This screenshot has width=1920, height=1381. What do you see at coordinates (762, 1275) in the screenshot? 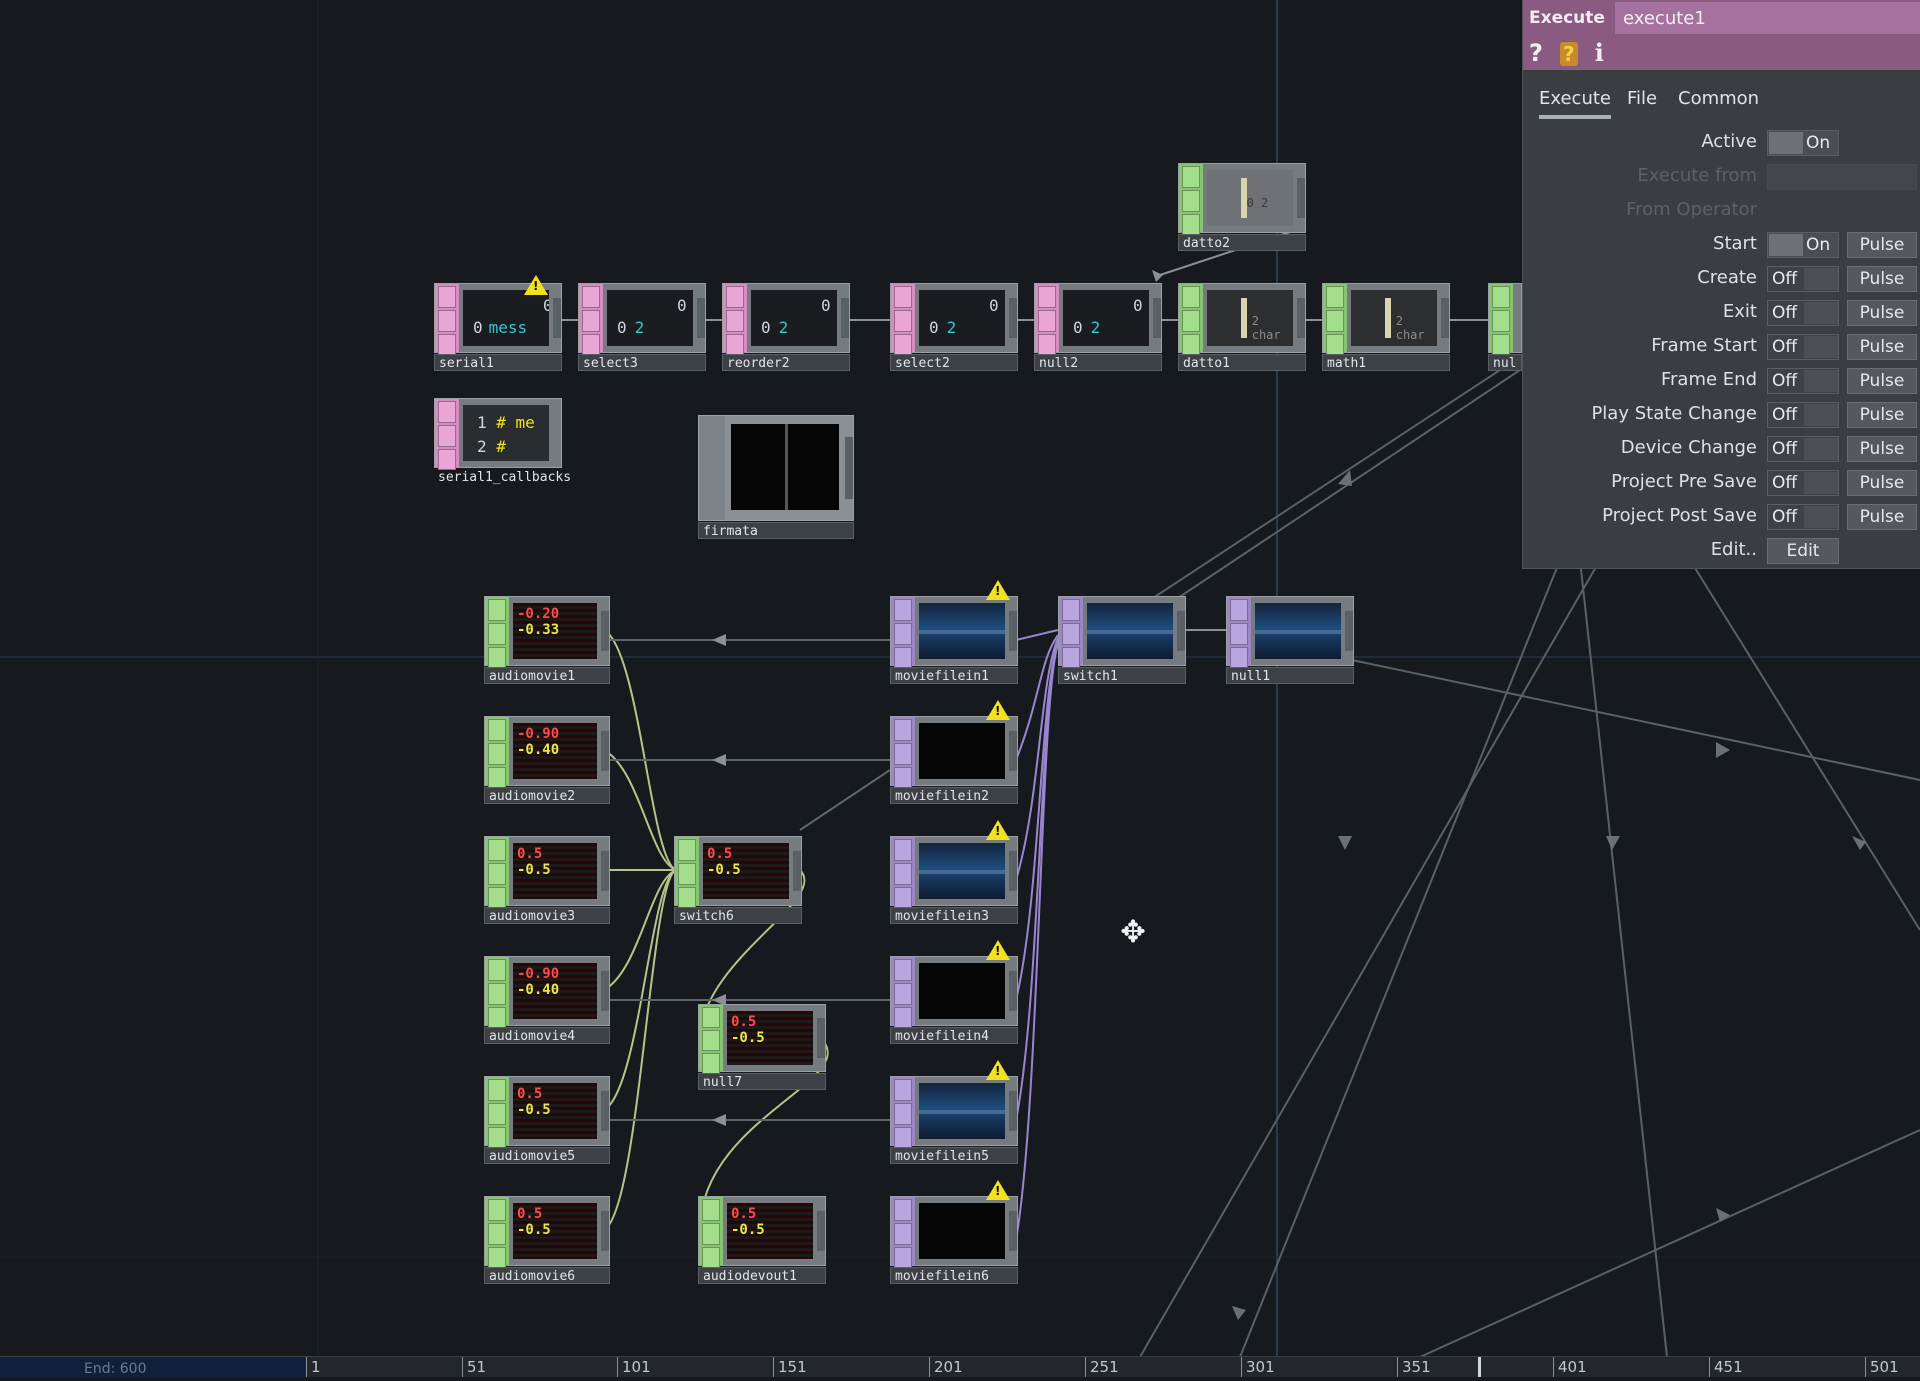
I see `node-label: audiodevout1` at bounding box center [762, 1275].